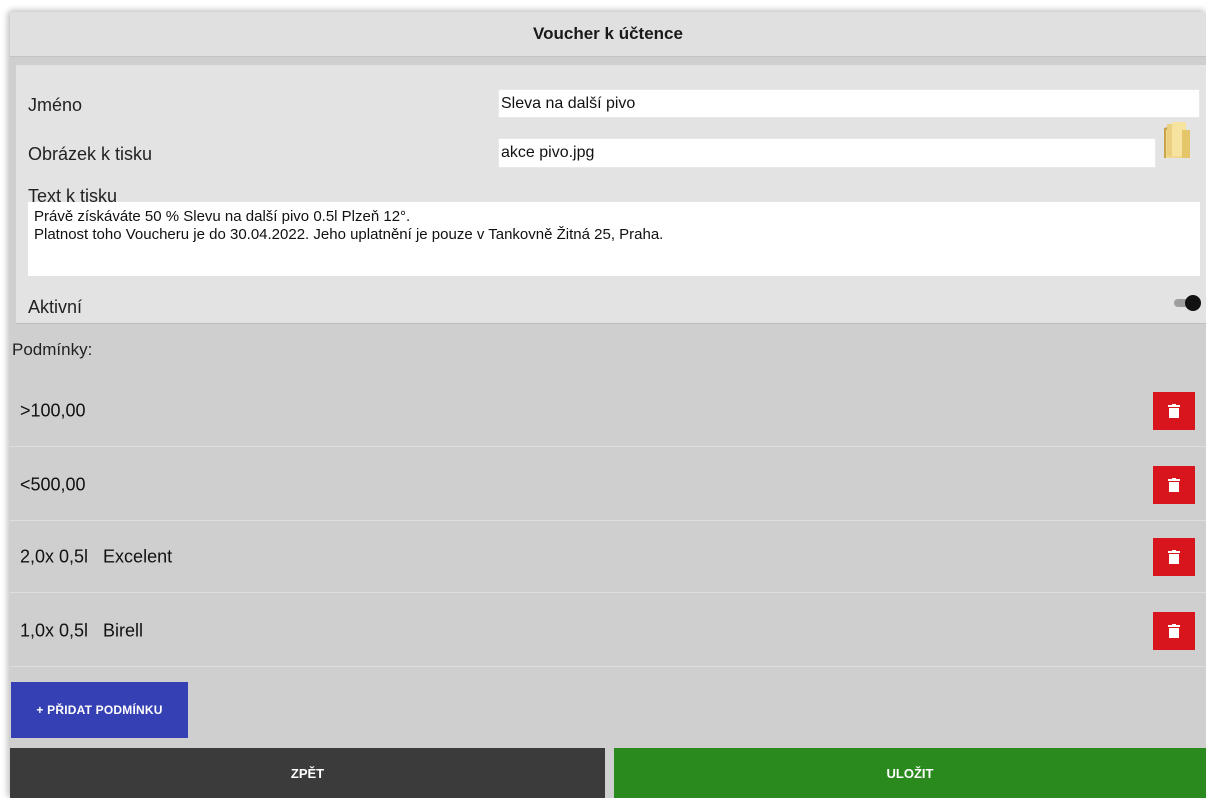  I want to click on condition-row: <500,00, so click(608, 485).